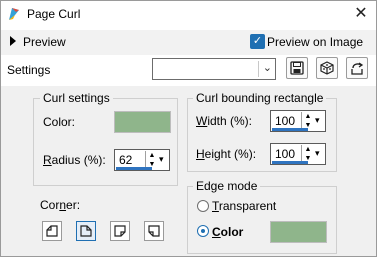 This screenshot has height=257, width=377. I want to click on radio-selected-dot, so click(203, 231).